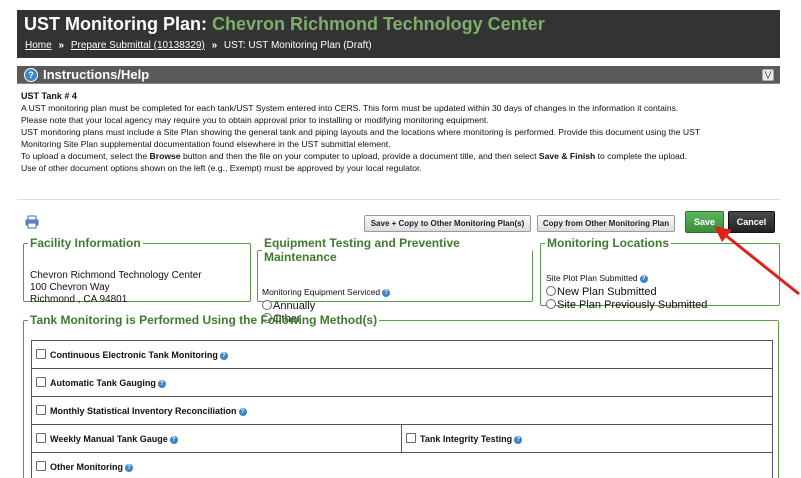 The image size is (801, 478). Describe the element at coordinates (116, 275) in the screenshot. I see `facility-name: Chevron Richmond Technology Center` at that location.